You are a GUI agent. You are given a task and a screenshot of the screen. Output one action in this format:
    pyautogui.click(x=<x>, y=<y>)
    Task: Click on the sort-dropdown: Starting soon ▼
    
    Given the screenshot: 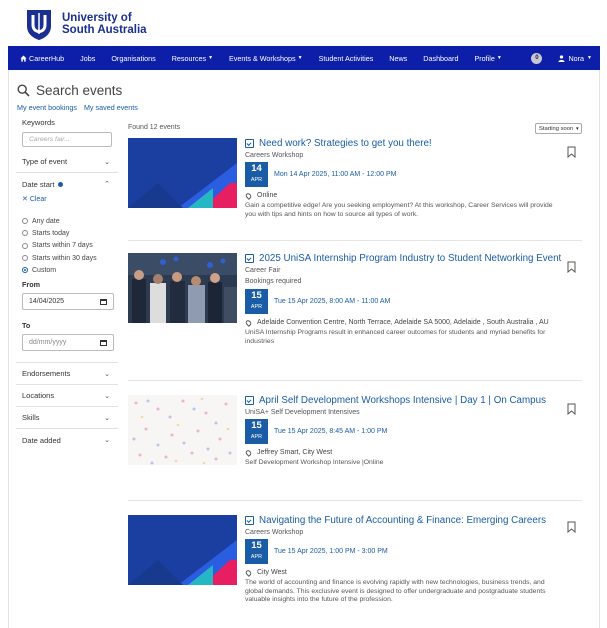 What is the action you would take?
    pyautogui.click(x=558, y=128)
    